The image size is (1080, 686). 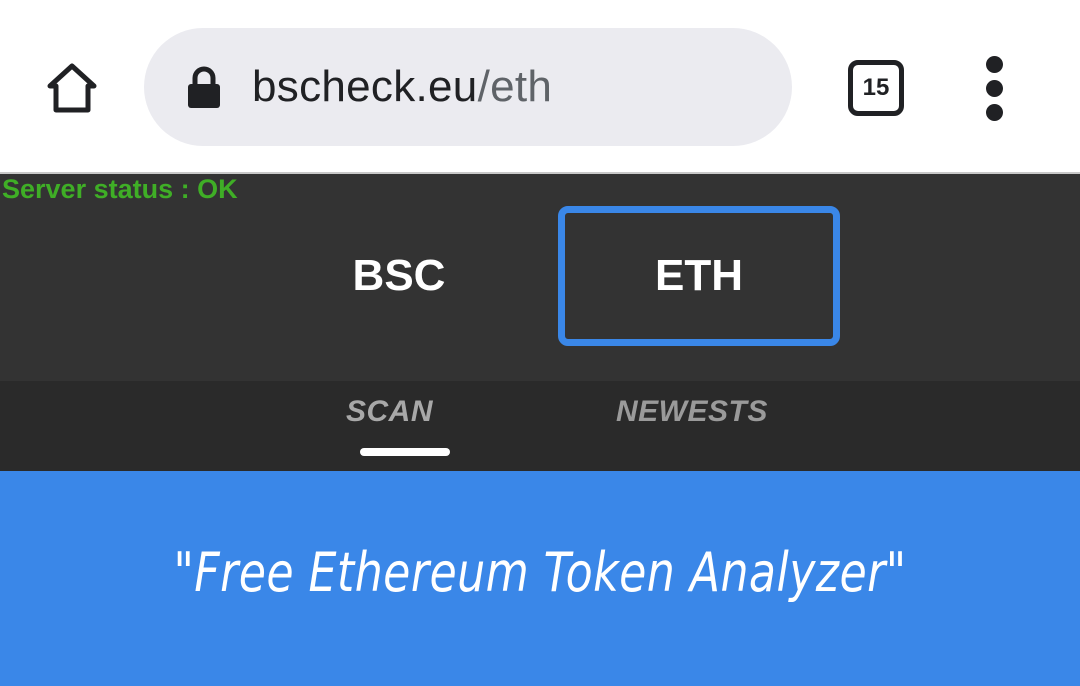 I want to click on address-bar: bscheck.eu/eth, so click(x=468, y=87).